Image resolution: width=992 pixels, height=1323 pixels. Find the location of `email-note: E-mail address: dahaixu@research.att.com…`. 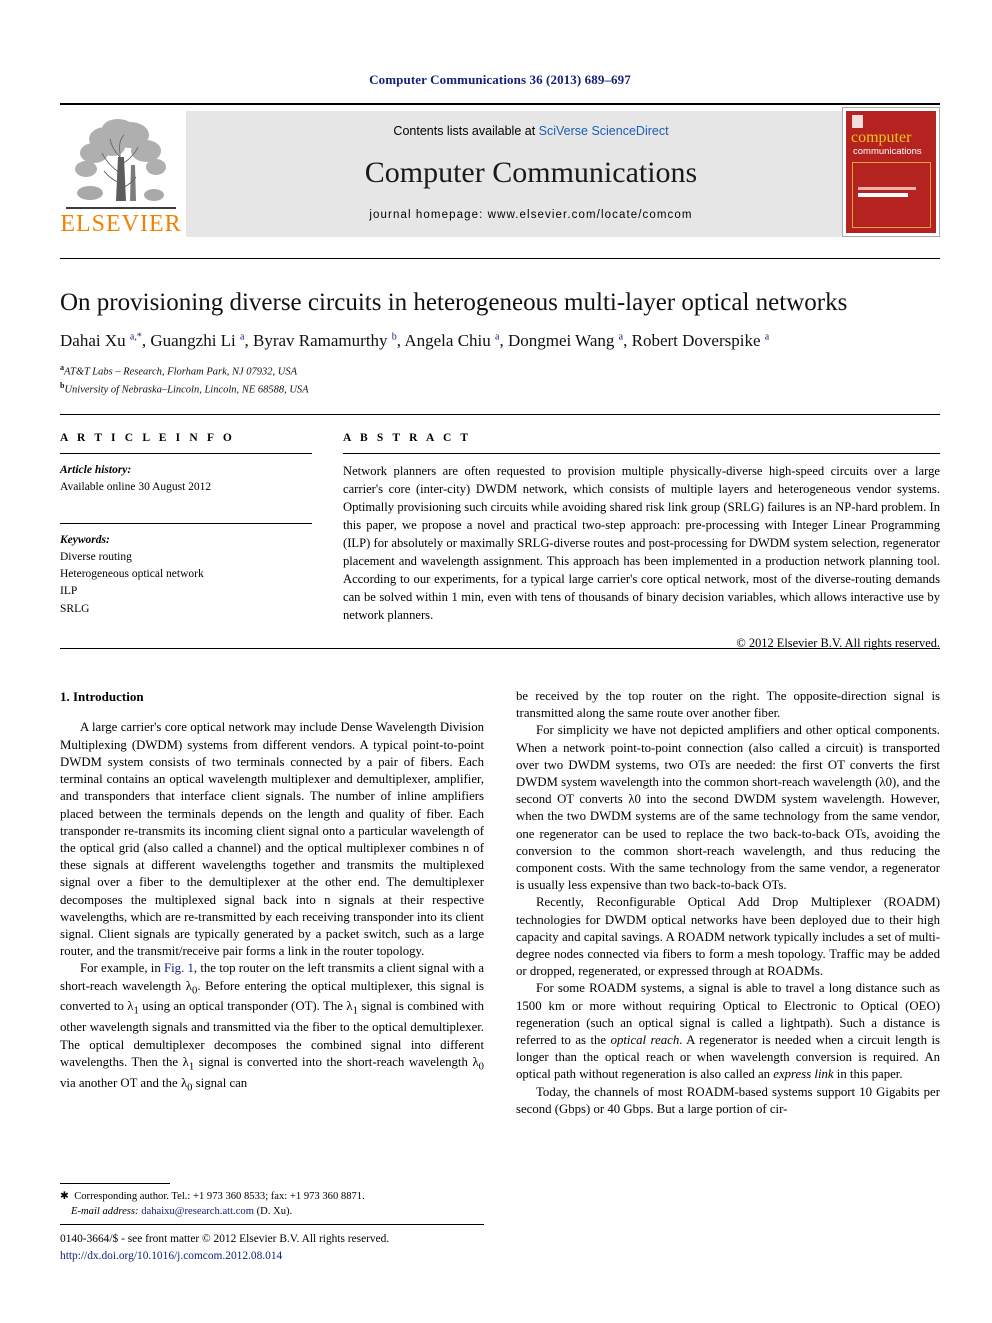

email-note: E-mail address: dahaixu@research.att.com… is located at coordinates (272, 1211).